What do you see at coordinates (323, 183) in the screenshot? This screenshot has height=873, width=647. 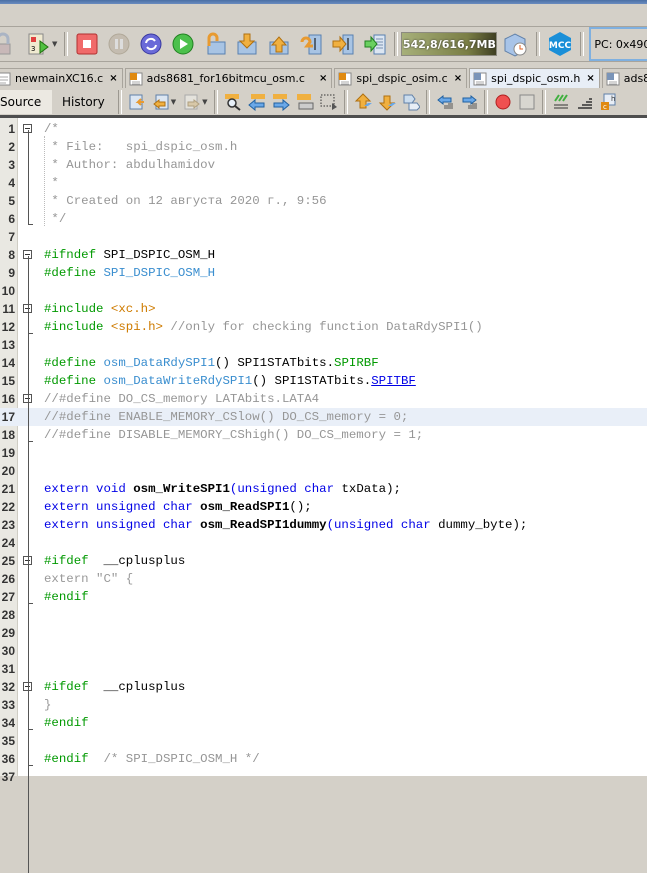 I see `code-line: 4 *` at bounding box center [323, 183].